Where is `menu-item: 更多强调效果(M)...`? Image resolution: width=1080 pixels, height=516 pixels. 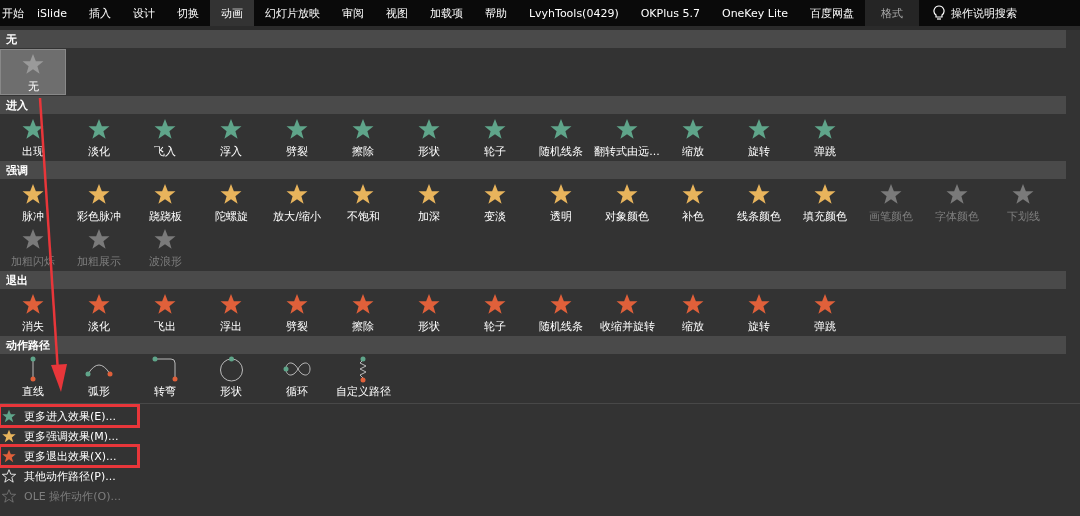 menu-item: 更多强调效果(M)... is located at coordinates (59, 436).